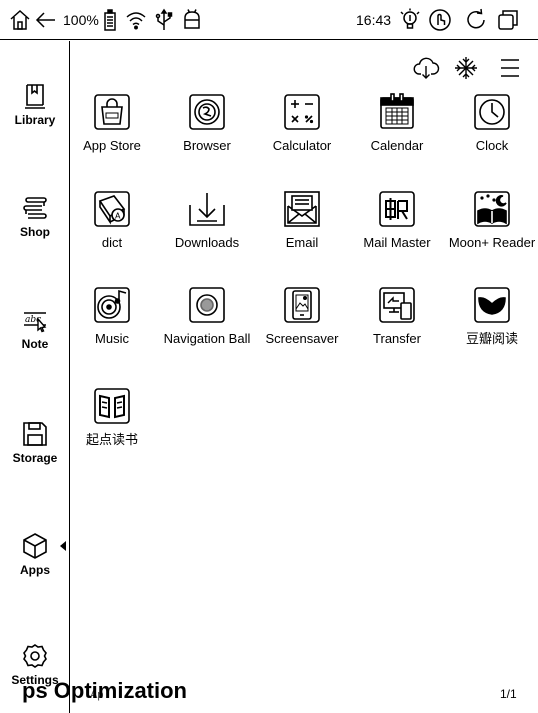 This screenshot has width=538, height=713. I want to click on sidebar-item-note: abc Note, so click(35, 340).